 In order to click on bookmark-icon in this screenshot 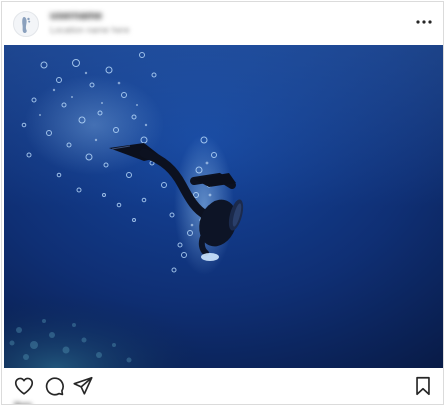, I will do `click(423, 386)`.